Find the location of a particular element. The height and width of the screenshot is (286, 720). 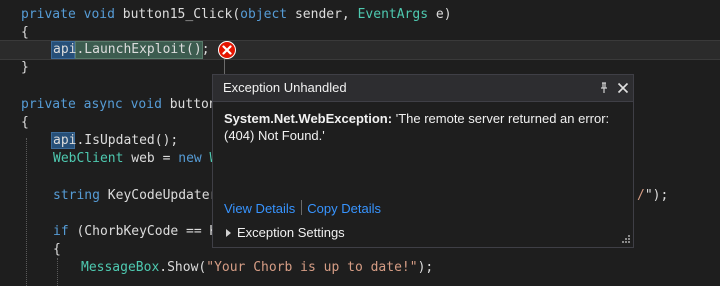

popup-links: View Details Copy Details is located at coordinates (302, 209).